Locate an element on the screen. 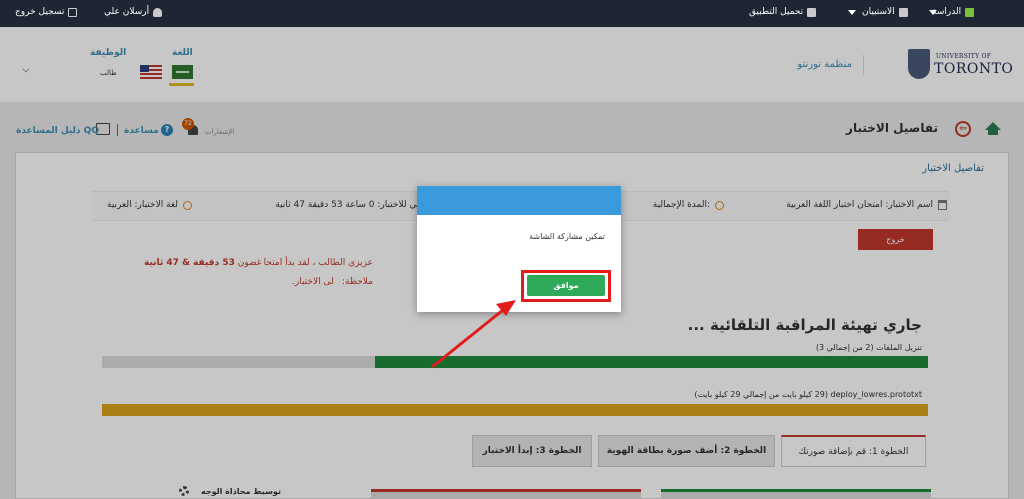 This screenshot has width=1024, height=499. surveys-menu-label: الاستبيان is located at coordinates (878, 12).